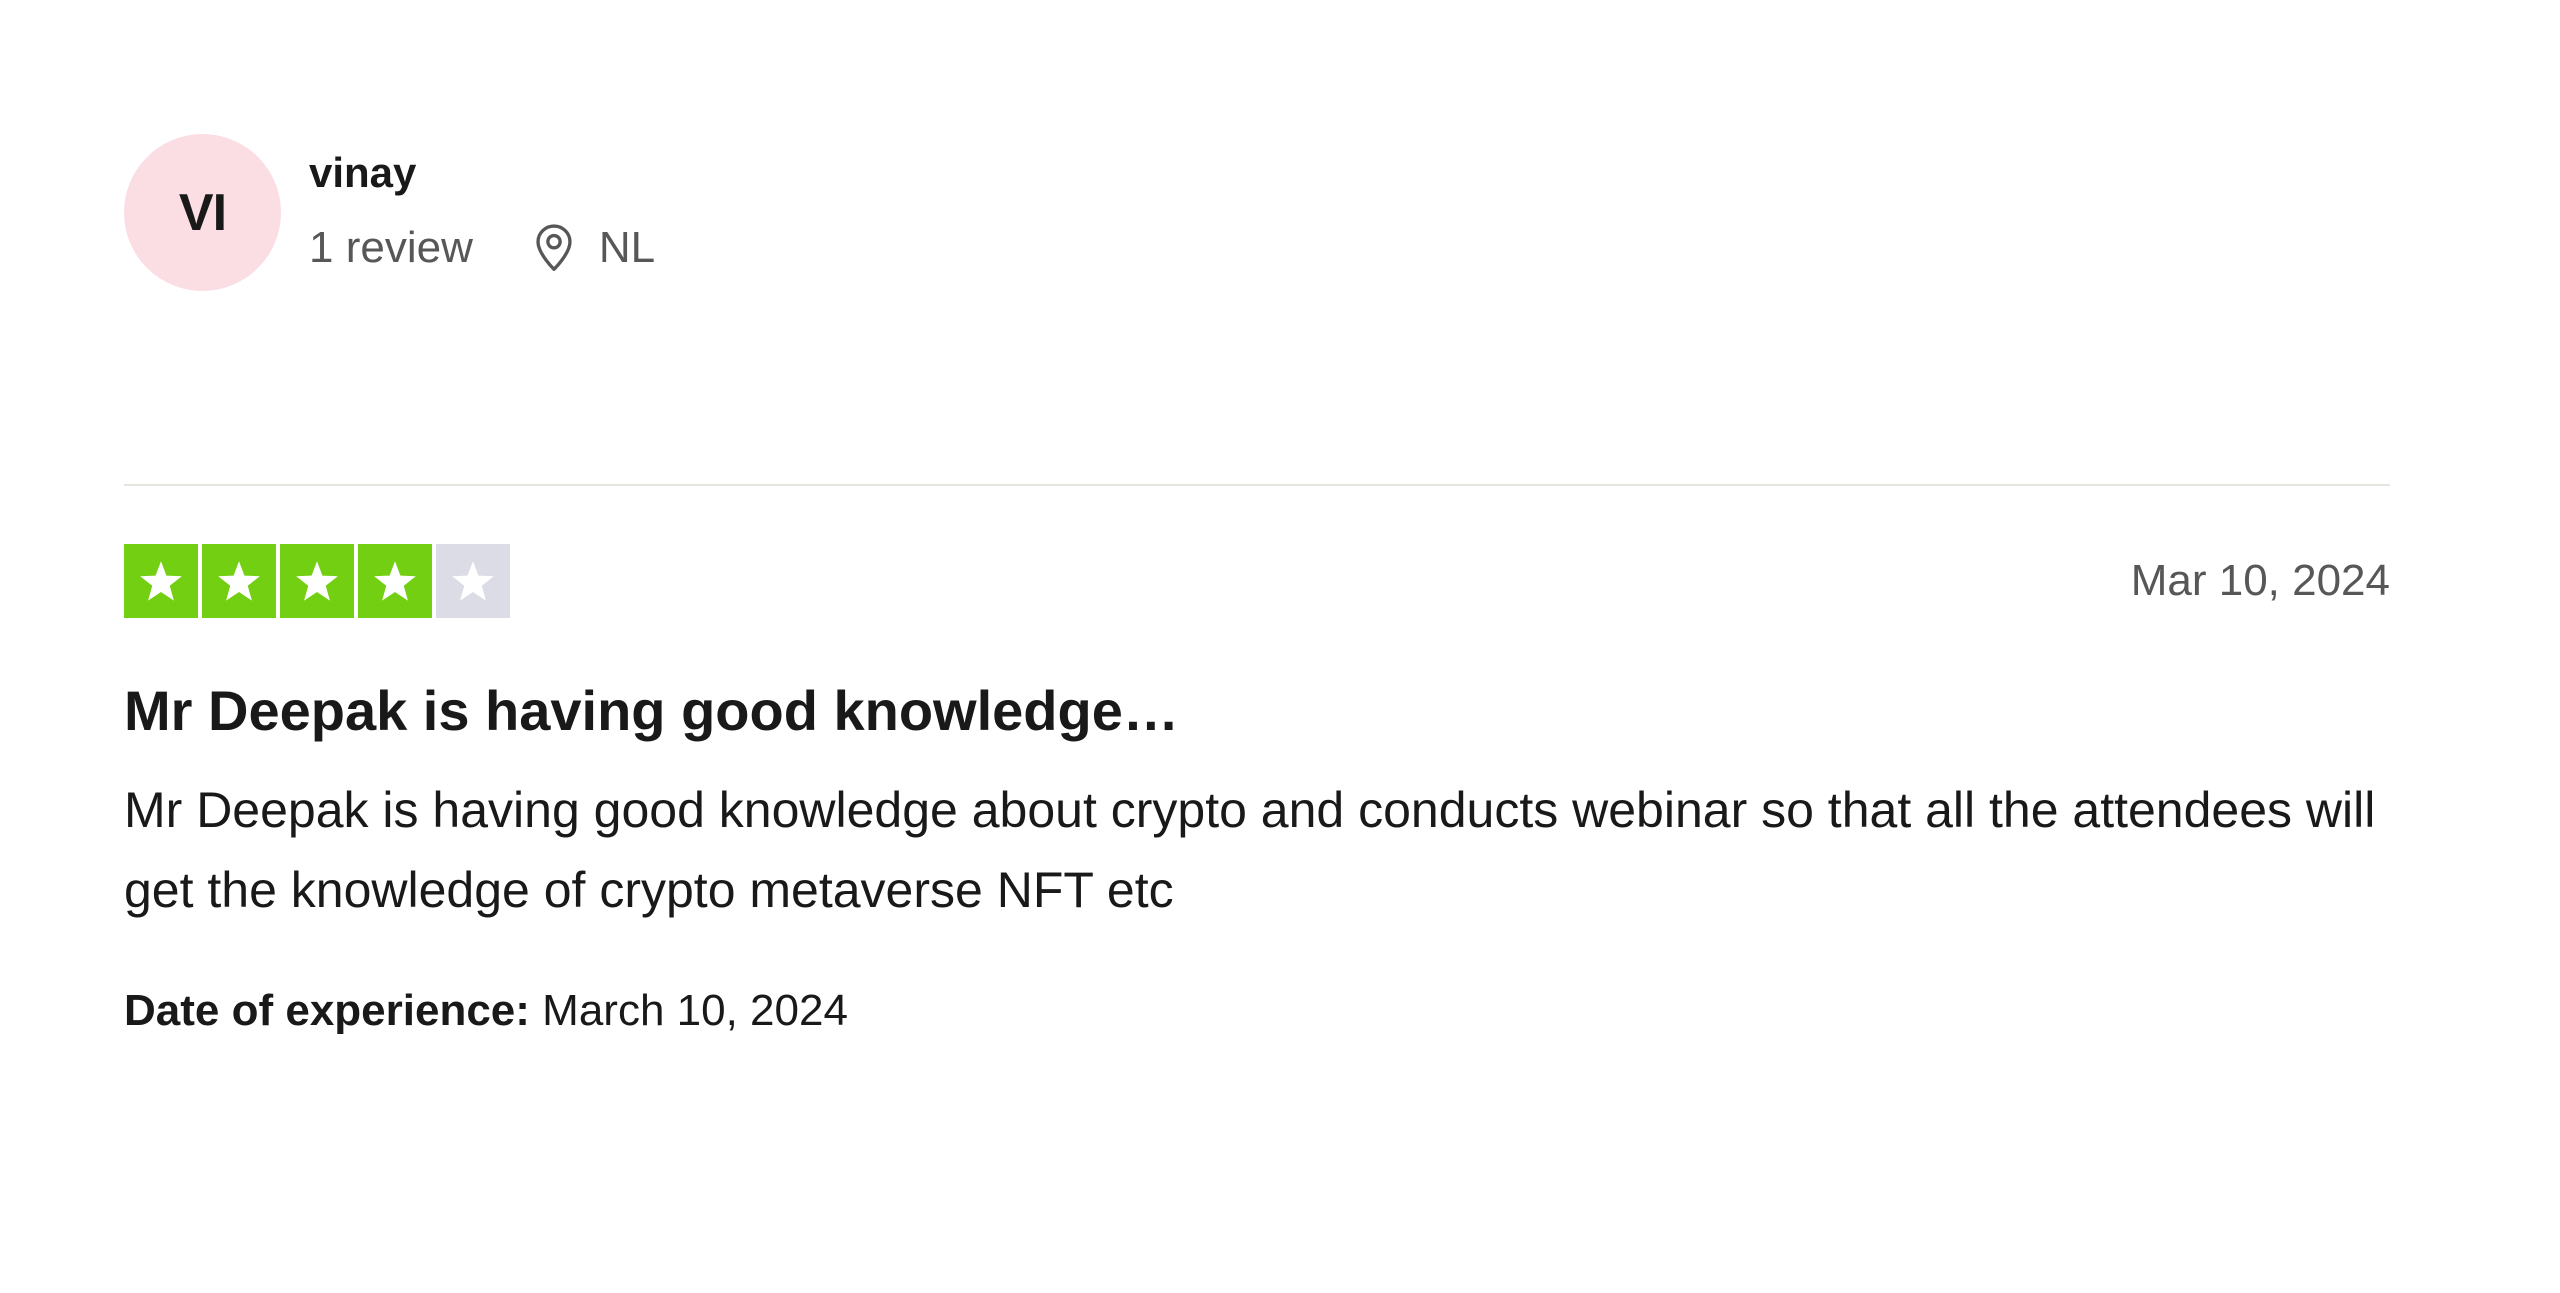  What do you see at coordinates (1257, 214) in the screenshot?
I see `consumer-info: VI vinay 1 review NL` at bounding box center [1257, 214].